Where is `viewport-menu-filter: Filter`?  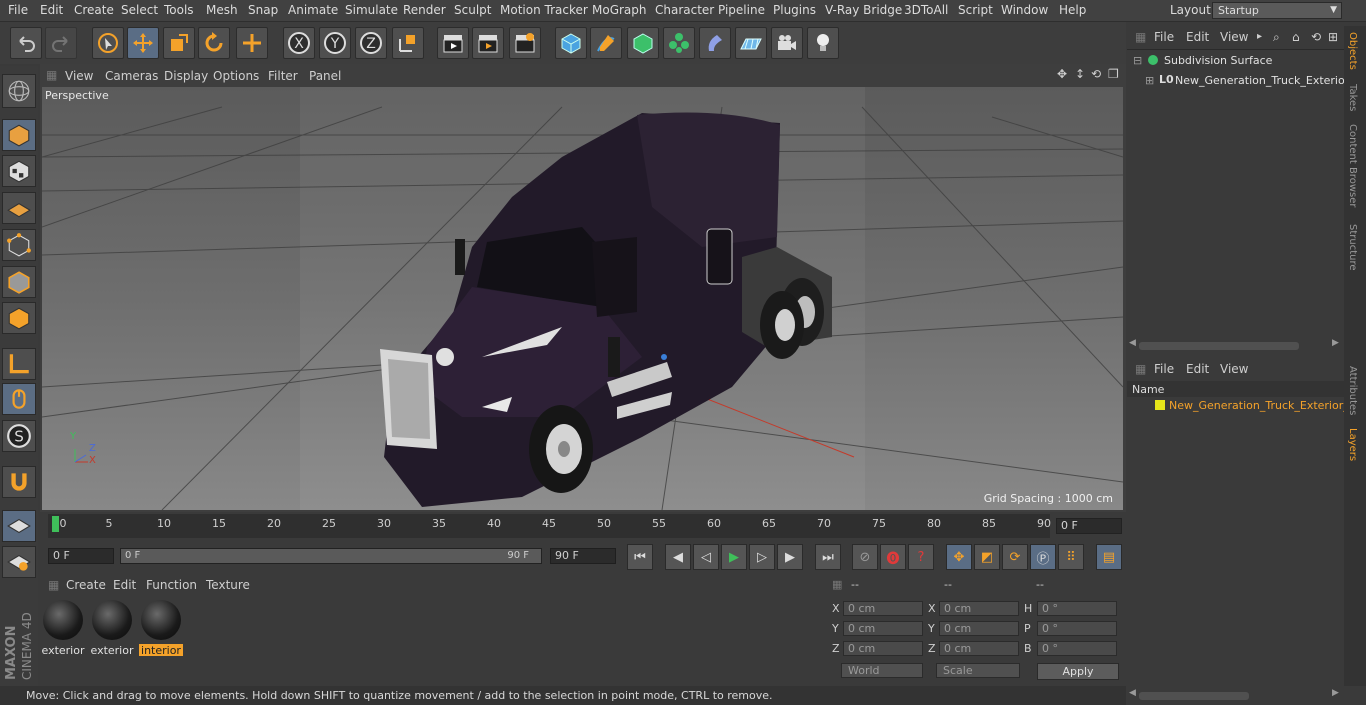
viewport-menu-filter: Filter is located at coordinates (283, 76).